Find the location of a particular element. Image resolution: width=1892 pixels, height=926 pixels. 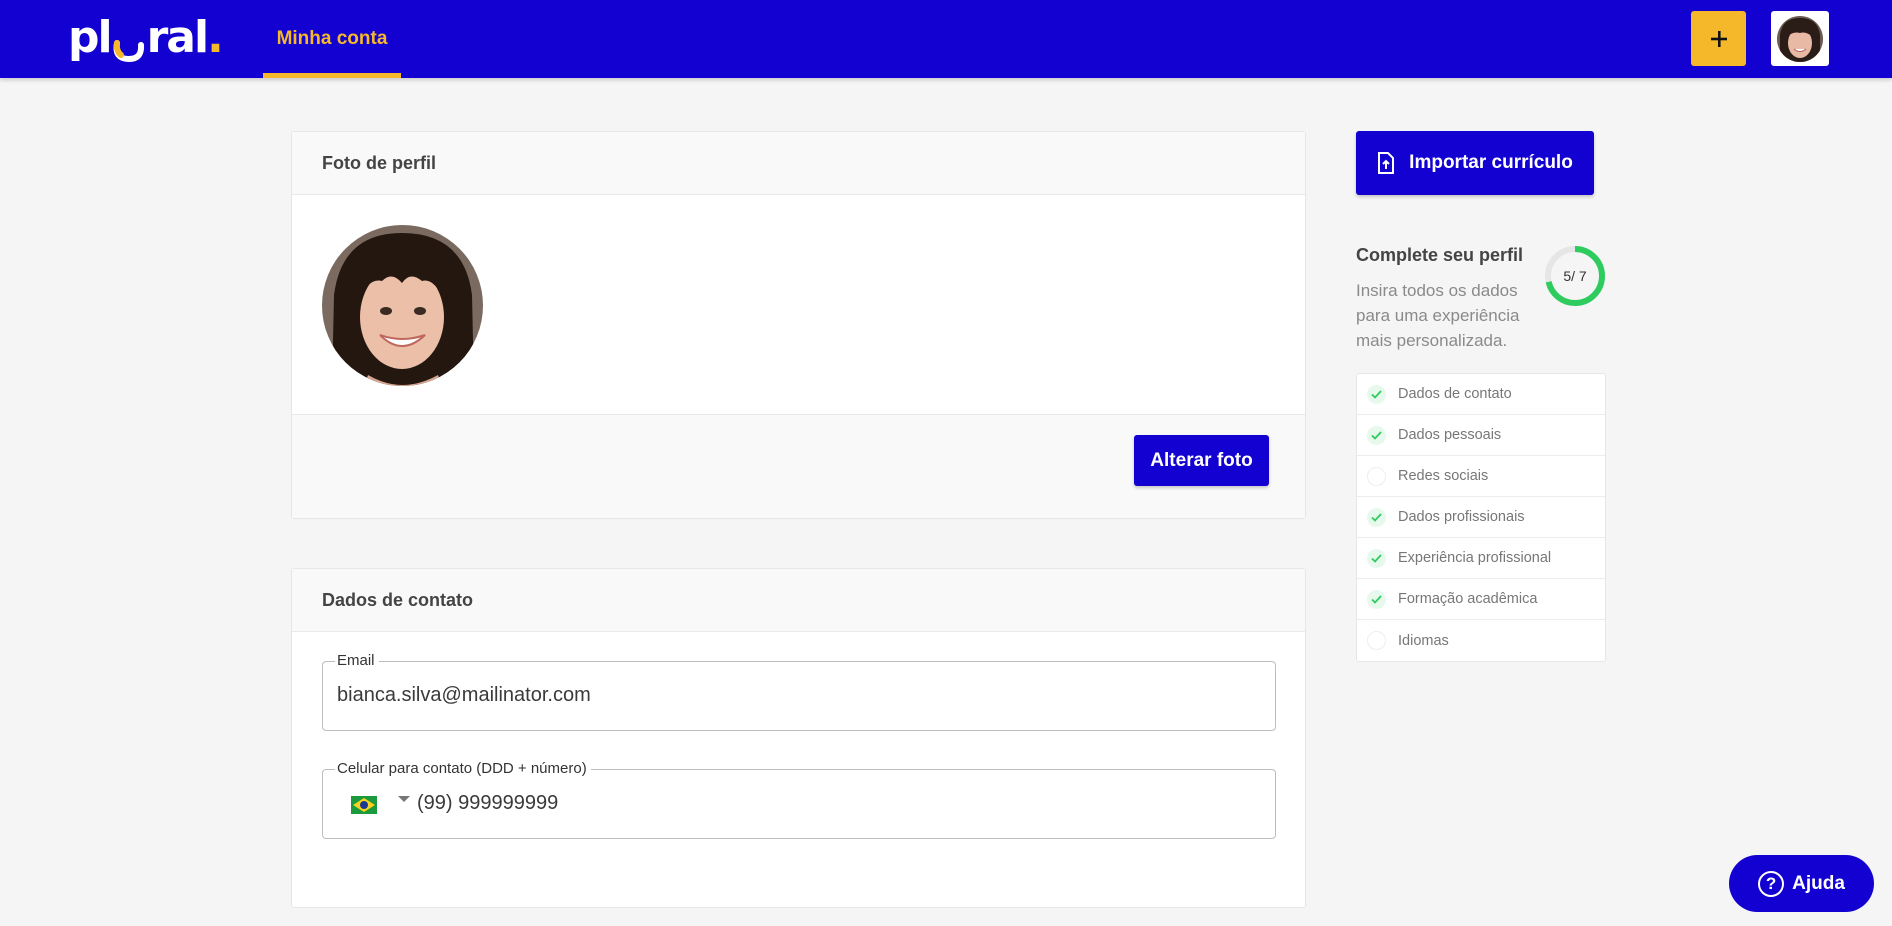

change-photo-button: Alterar foto is located at coordinates (1201, 460).